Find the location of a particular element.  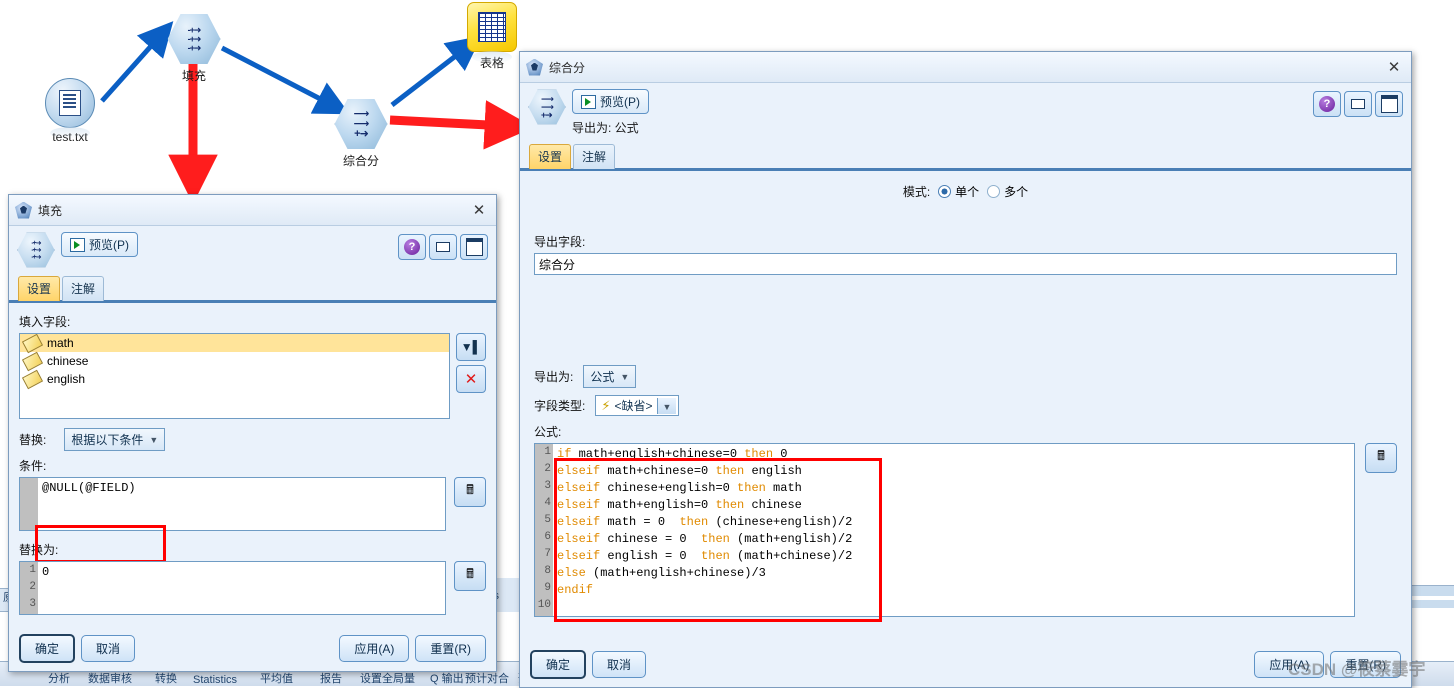

radio-multiple: 多个 is located at coordinates (1007, 191).